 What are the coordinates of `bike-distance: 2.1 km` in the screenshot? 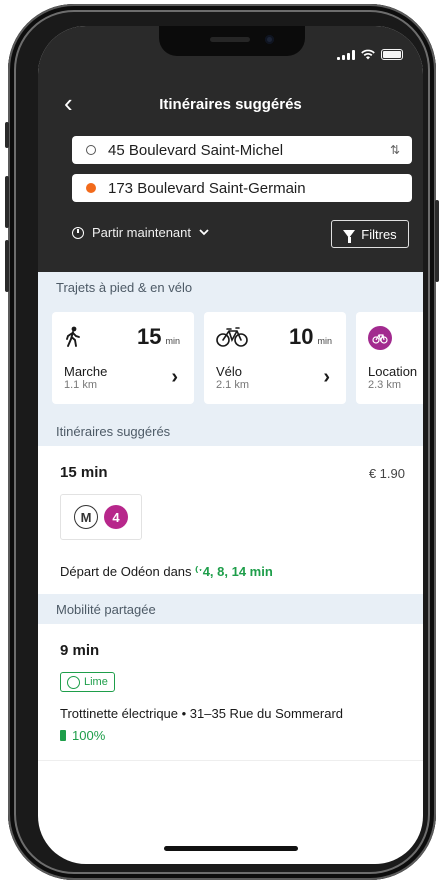 It's located at (233, 385).